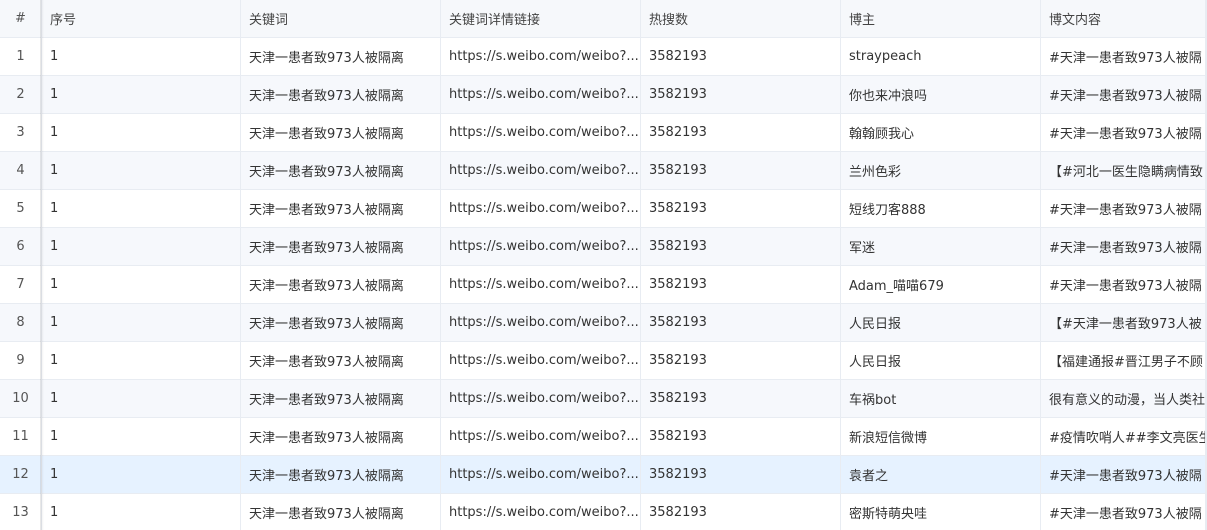 This screenshot has width=1207, height=530. I want to click on post-content-cell: 很有意义的动漫，当人类社, so click(1124, 398).